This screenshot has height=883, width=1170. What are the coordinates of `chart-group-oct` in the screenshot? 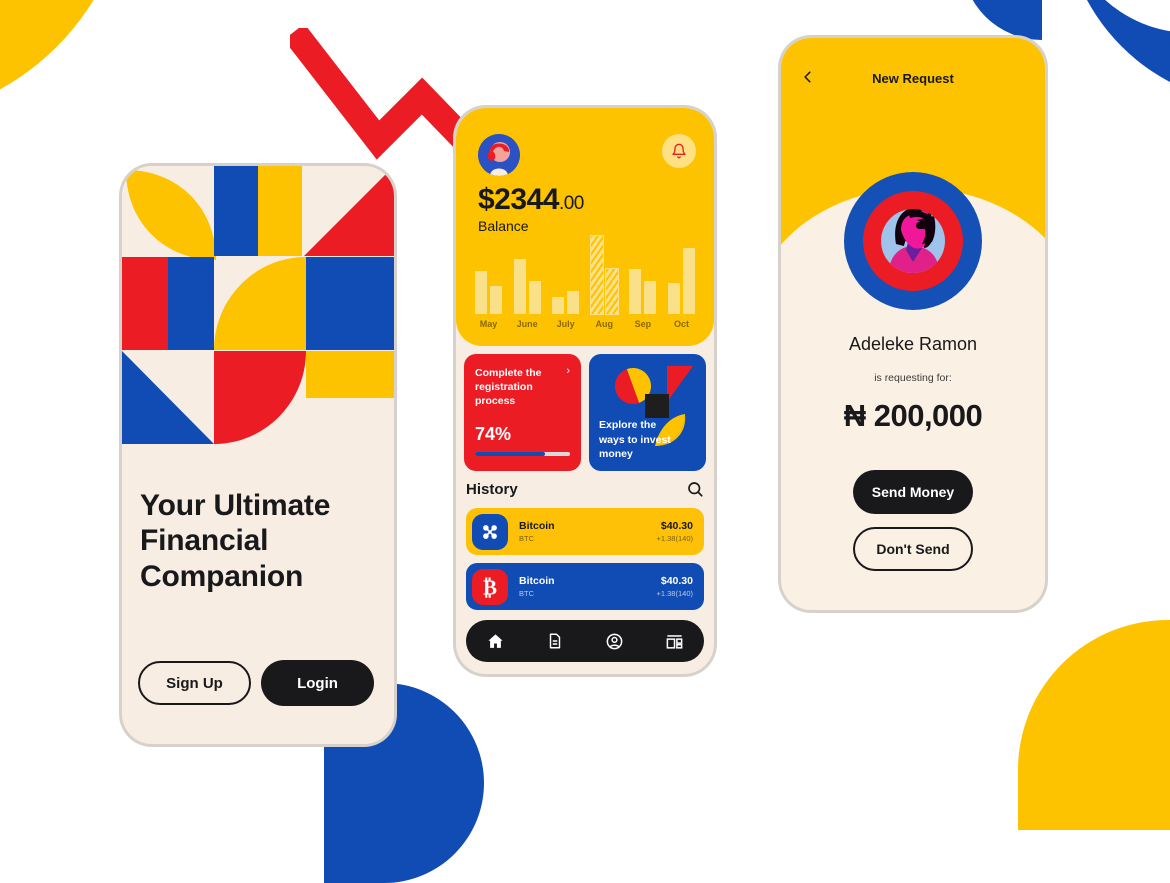 It's located at (681, 281).